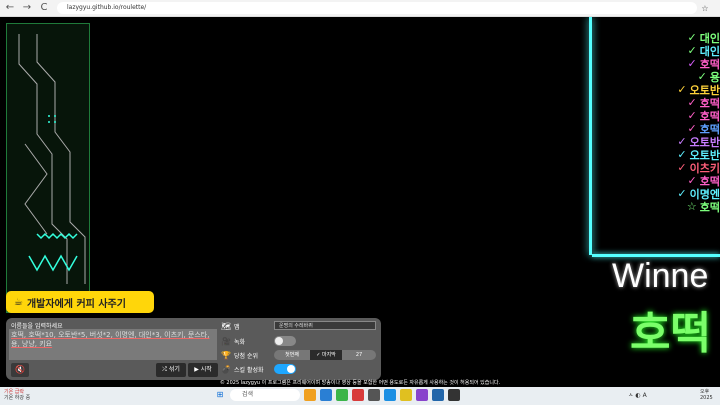 This screenshot has width=720, height=405. I want to click on trophy-icon: 🏆, so click(226, 355).